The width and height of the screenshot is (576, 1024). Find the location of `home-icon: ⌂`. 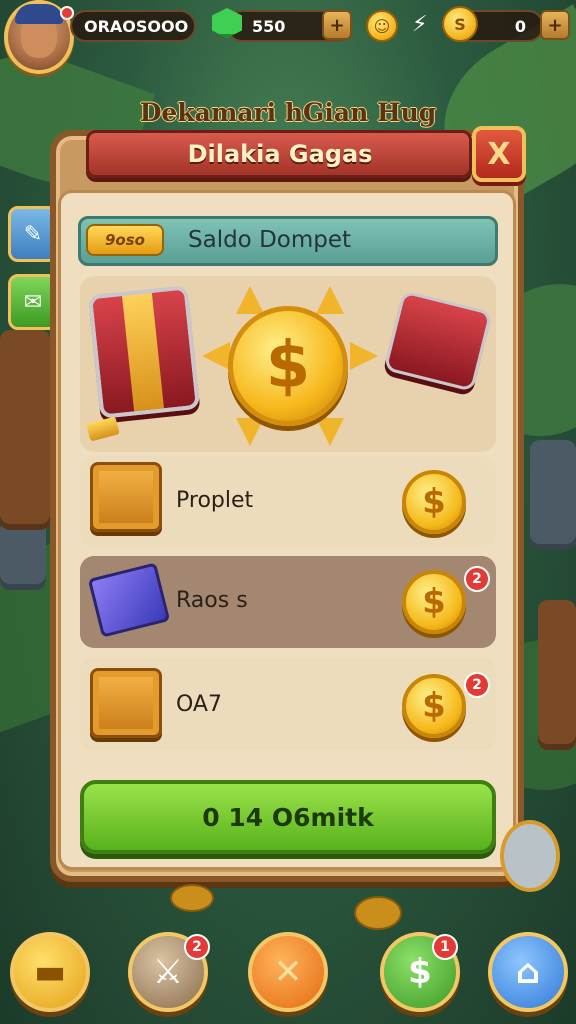

home-icon: ⌂ is located at coordinates (528, 972).